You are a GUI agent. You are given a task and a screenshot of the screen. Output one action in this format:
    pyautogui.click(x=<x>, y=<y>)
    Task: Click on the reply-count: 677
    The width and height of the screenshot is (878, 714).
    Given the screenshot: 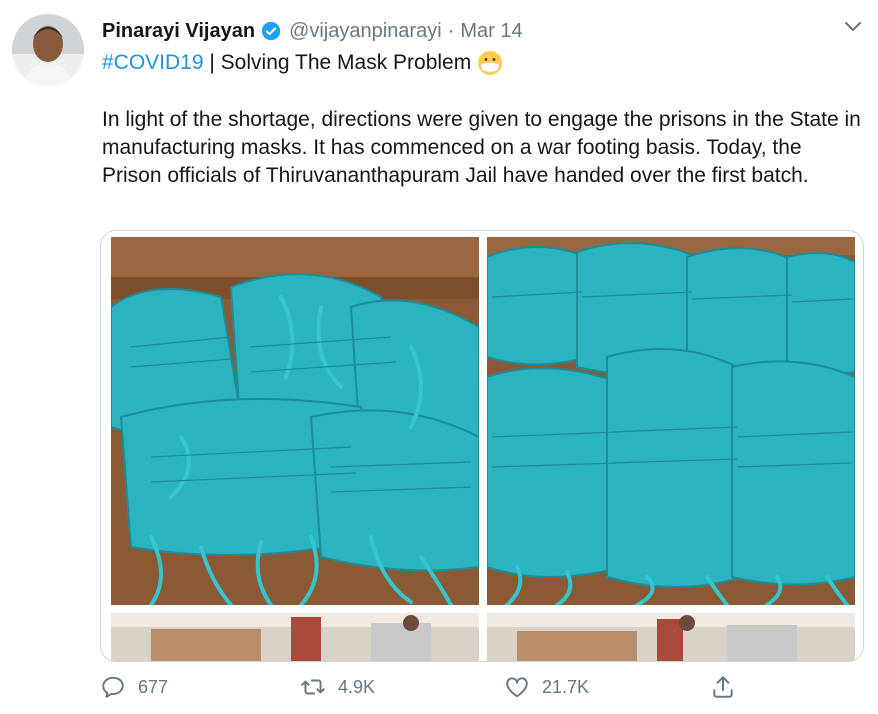 What is the action you would take?
    pyautogui.click(x=153, y=686)
    